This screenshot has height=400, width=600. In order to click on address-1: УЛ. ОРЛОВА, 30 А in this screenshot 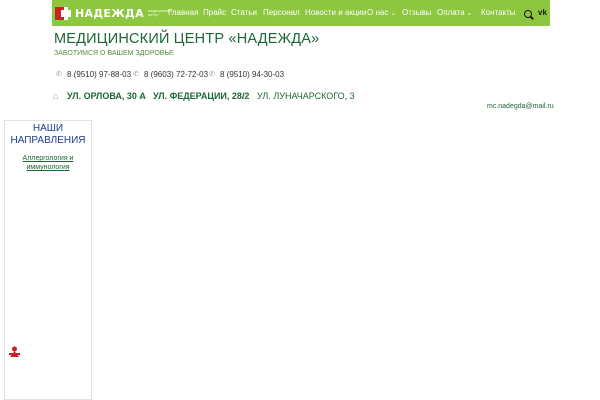, I will do `click(106, 96)`.